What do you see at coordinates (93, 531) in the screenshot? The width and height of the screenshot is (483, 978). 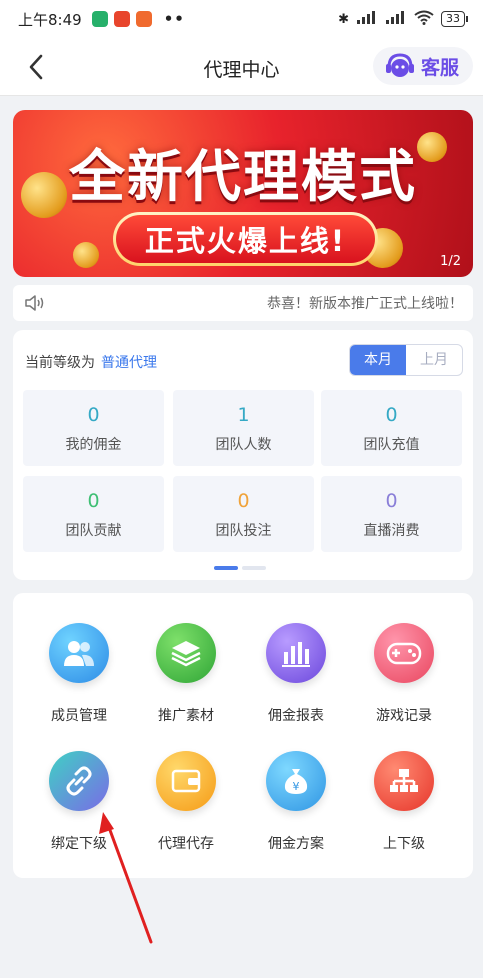 I see `stat-label: 团队贡献` at bounding box center [93, 531].